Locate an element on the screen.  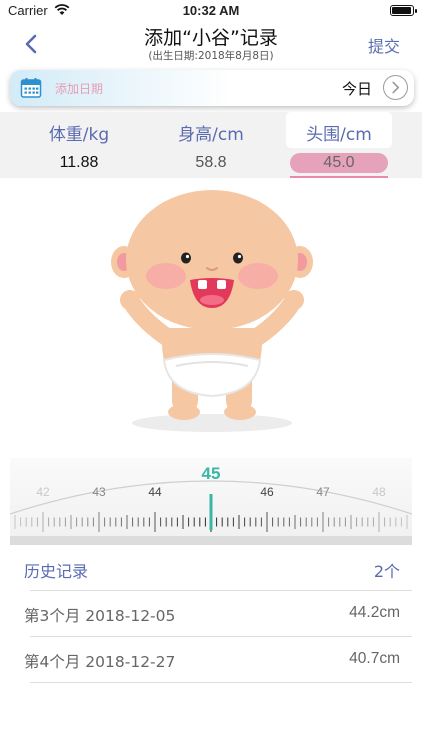
birth-date-subtitle: (出生日期:2018年8月8日) is located at coordinates (211, 56).